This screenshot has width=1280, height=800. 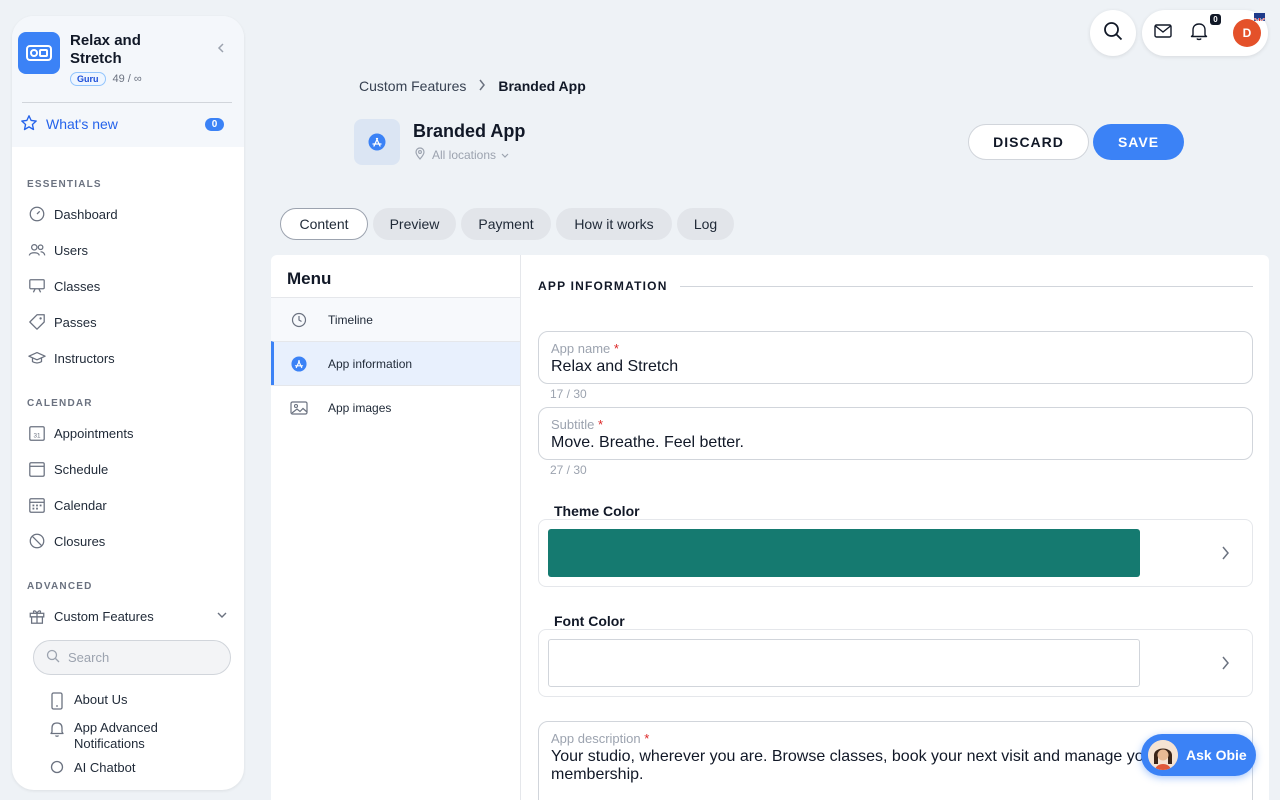 What do you see at coordinates (89, 657) in the screenshot?
I see `search-placeholder: Search` at bounding box center [89, 657].